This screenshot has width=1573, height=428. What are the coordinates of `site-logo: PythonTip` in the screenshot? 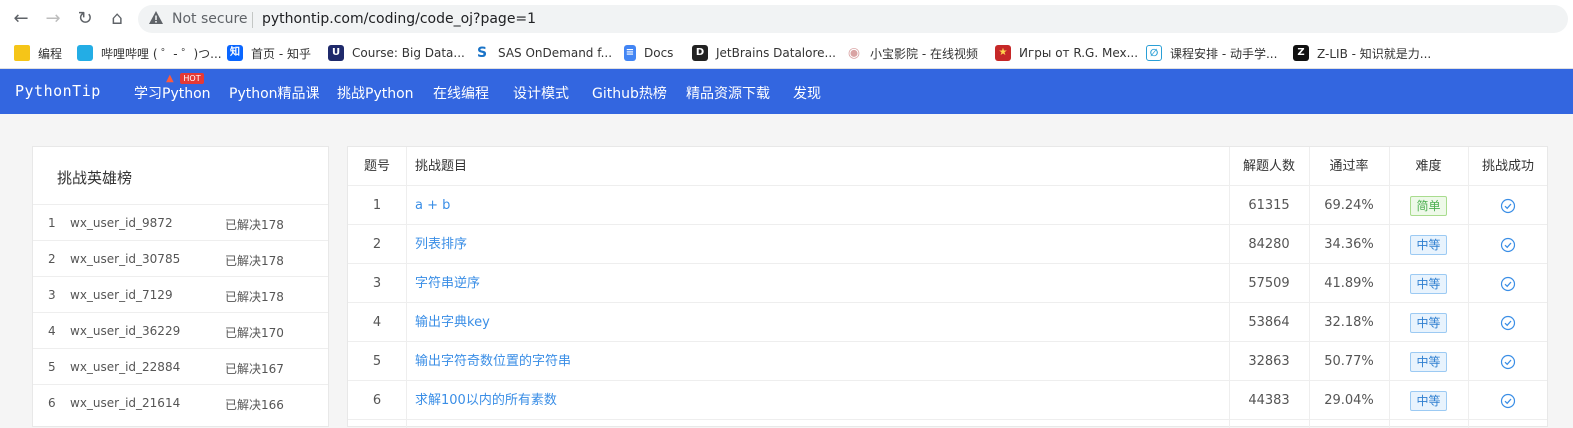 It's located at (58, 91).